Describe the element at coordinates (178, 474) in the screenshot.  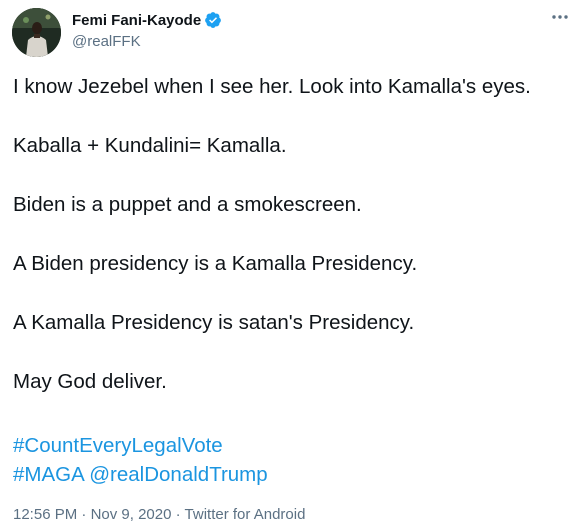
I see `mention-link: @realDonaldTrump` at that location.